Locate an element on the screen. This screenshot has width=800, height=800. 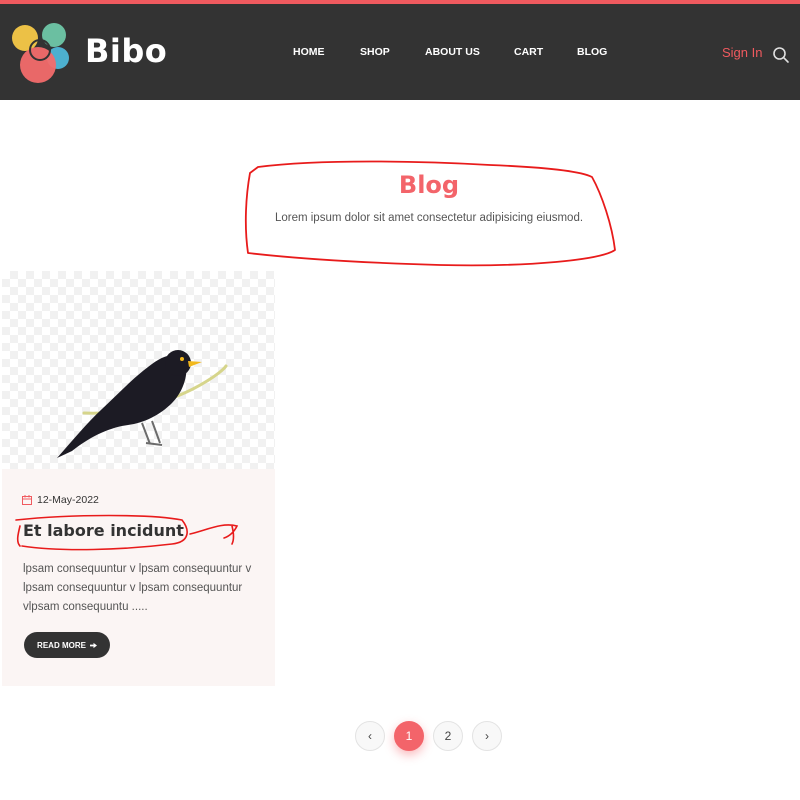
read-more-button: READ MORE is located at coordinates (67, 645).